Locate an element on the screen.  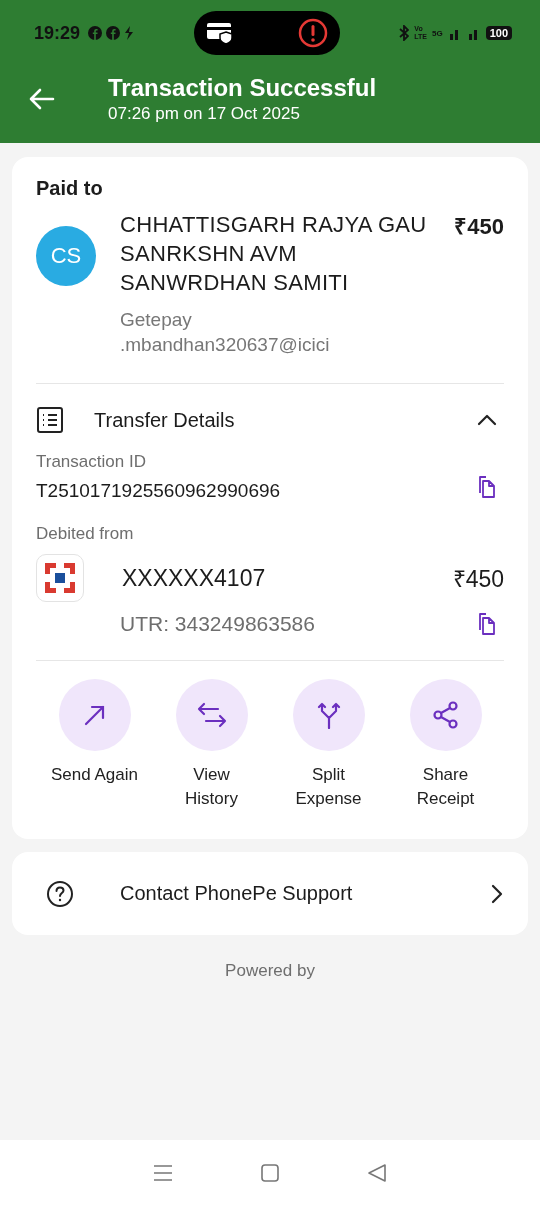
status-time: 19:29 is located at coordinates (57, 33).